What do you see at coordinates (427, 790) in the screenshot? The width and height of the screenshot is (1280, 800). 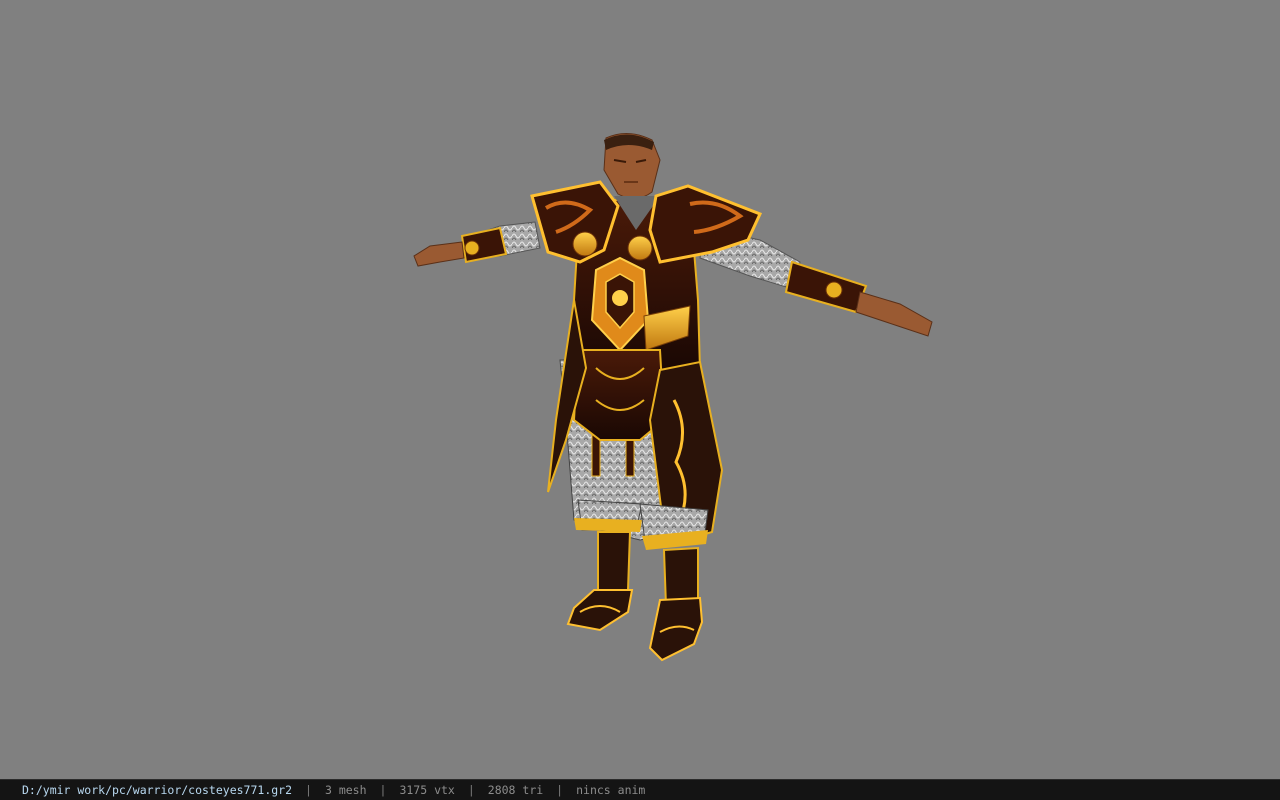 I see `vertex-count: 3175 vtx` at bounding box center [427, 790].